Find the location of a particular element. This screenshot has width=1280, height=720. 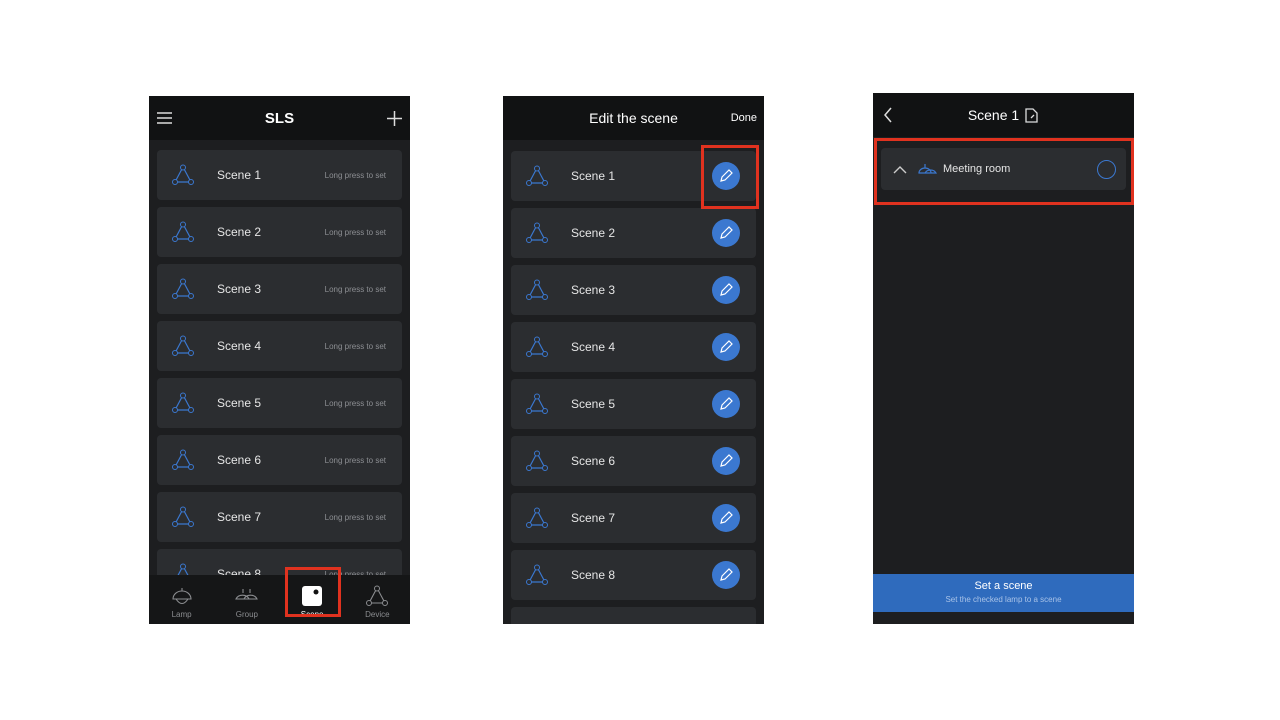

page-title: SLS is located at coordinates (279, 118).